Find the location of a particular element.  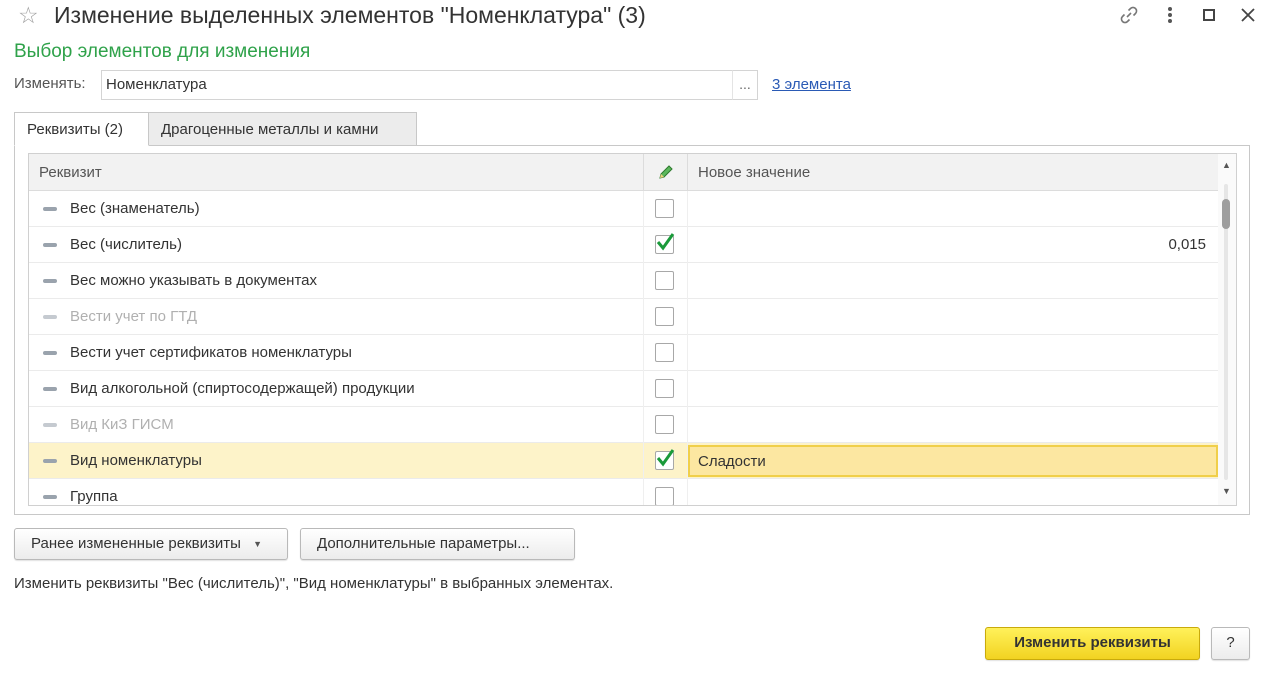

table-row: Вести учет по ГТД is located at coordinates (623, 317).